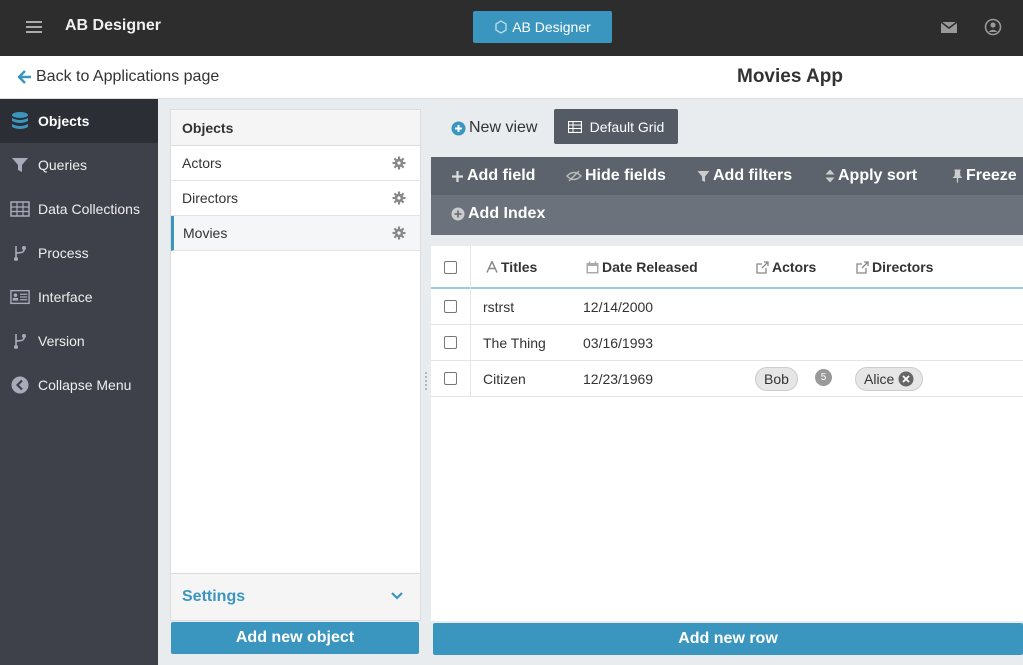  Describe the element at coordinates (503, 127) in the screenshot. I see `new-view-label: New view` at that location.